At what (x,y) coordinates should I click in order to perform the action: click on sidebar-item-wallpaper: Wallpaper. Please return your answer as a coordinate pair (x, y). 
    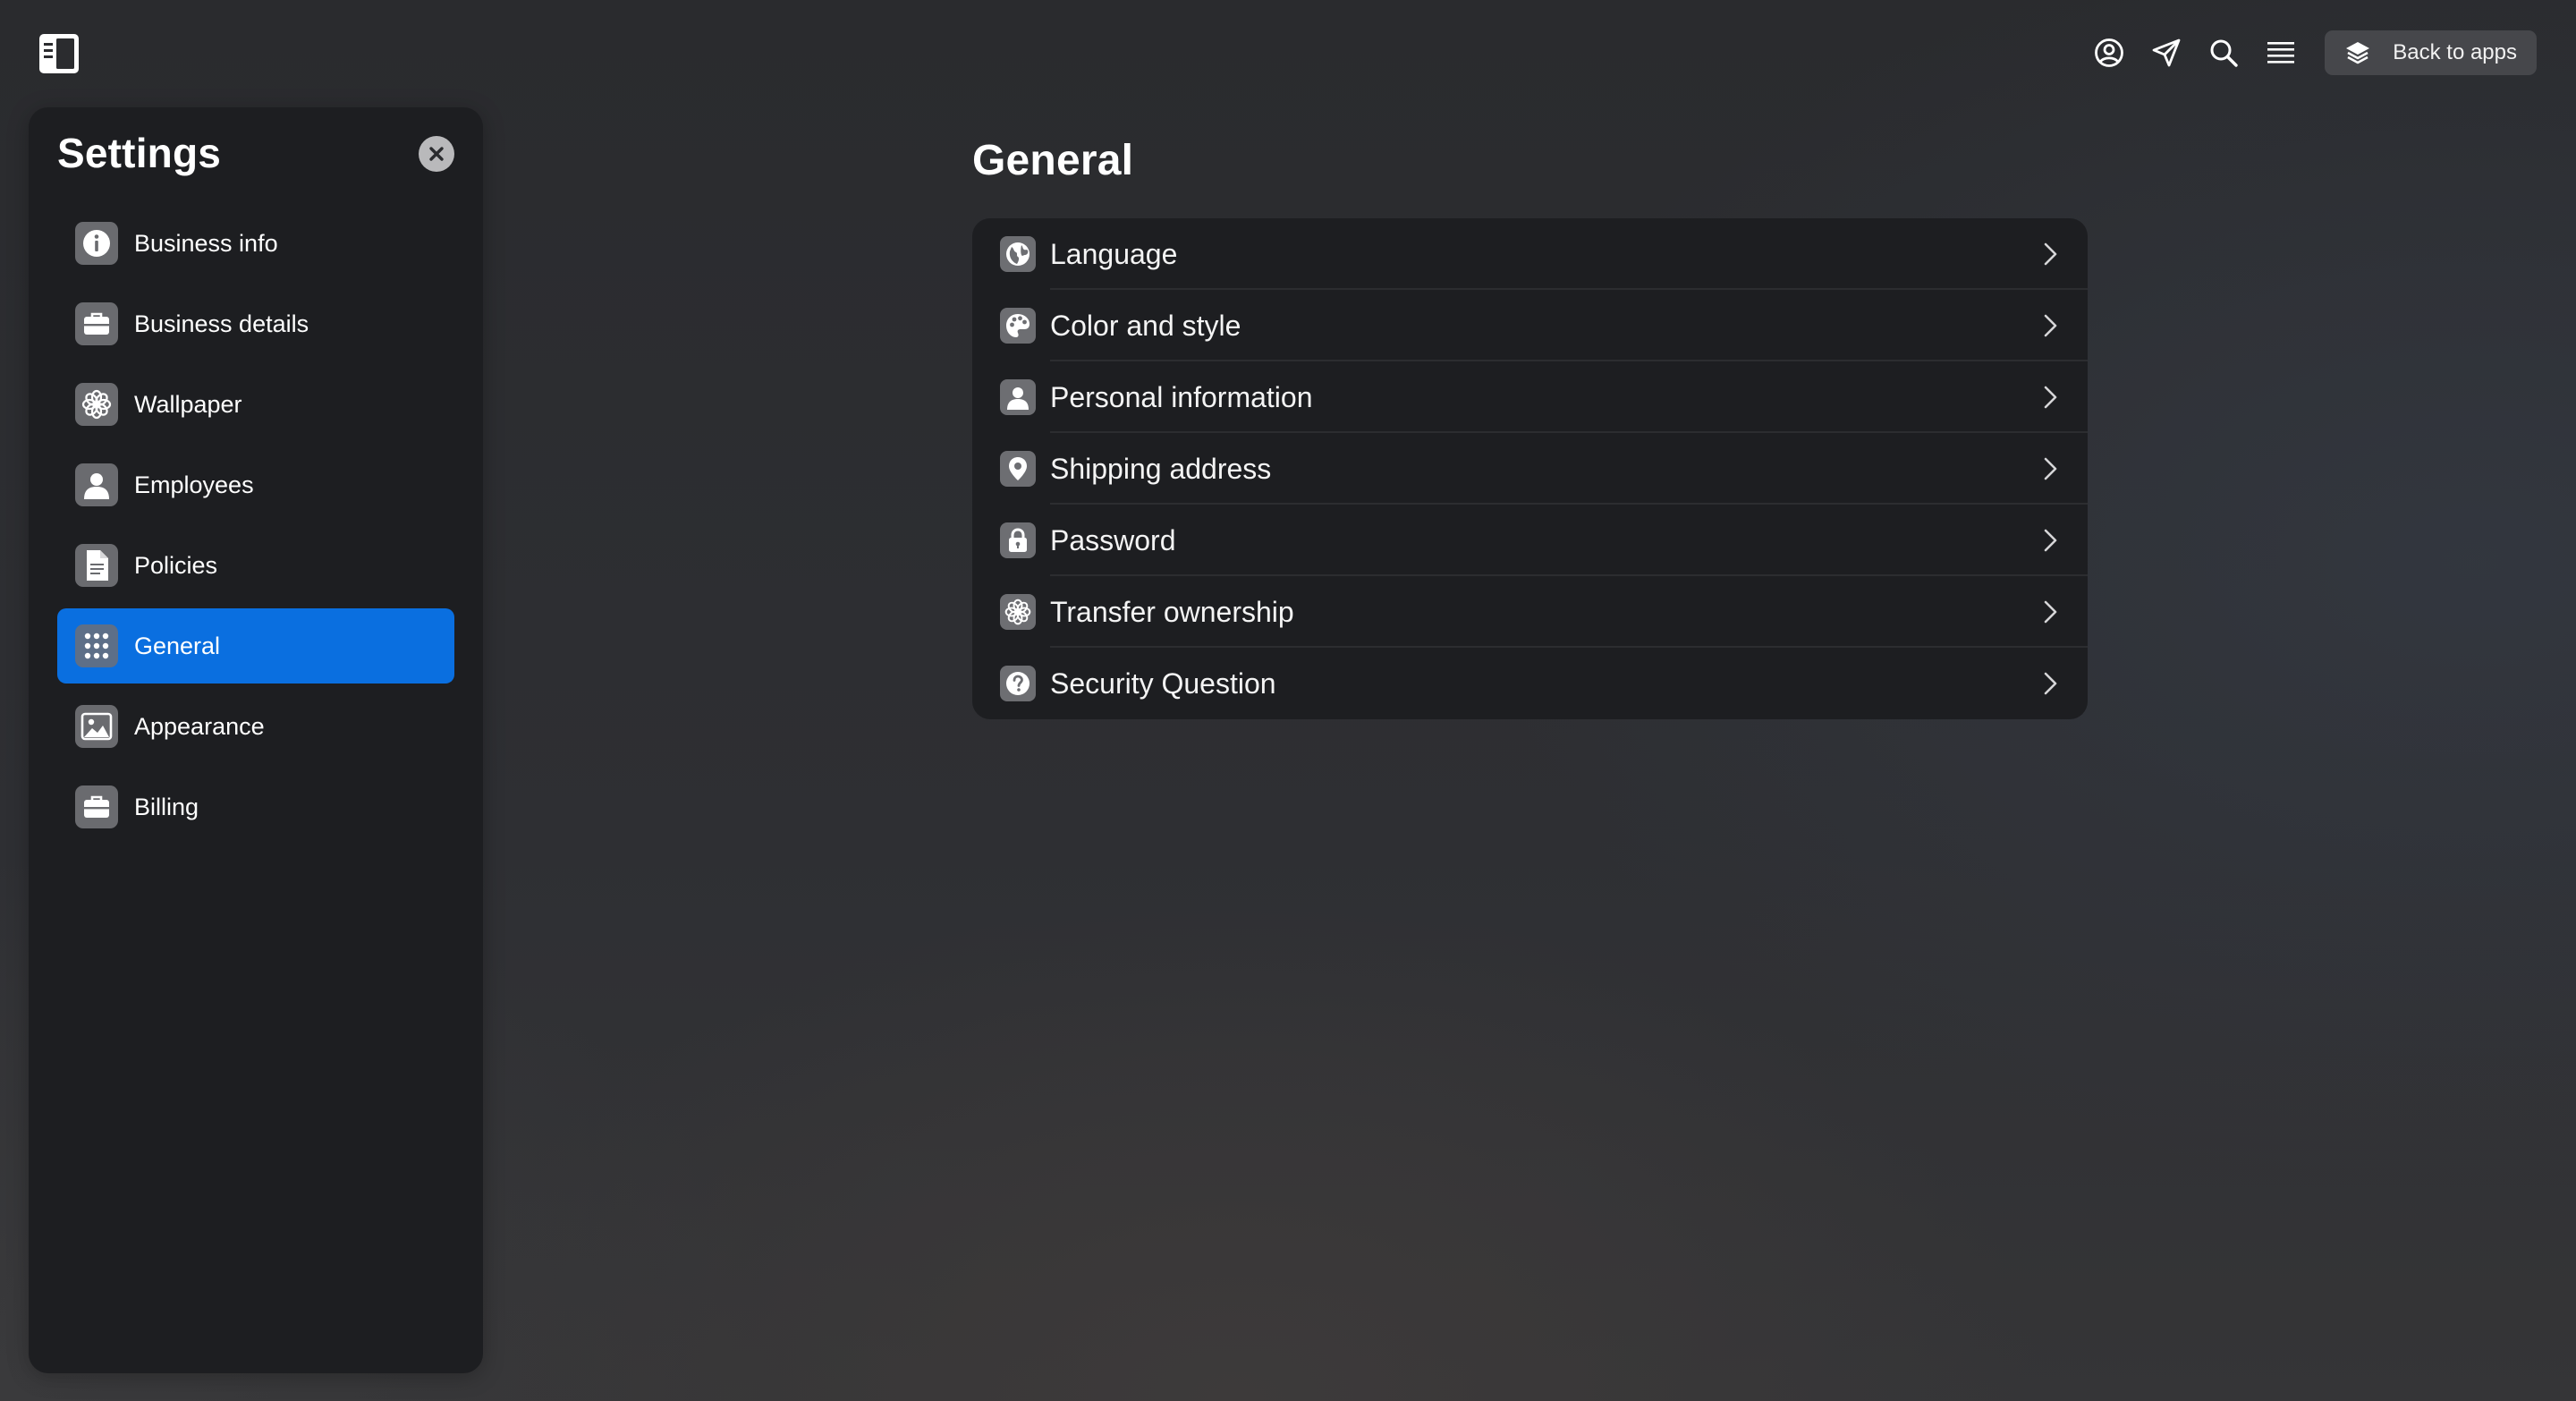
    Looking at the image, I should click on (255, 404).